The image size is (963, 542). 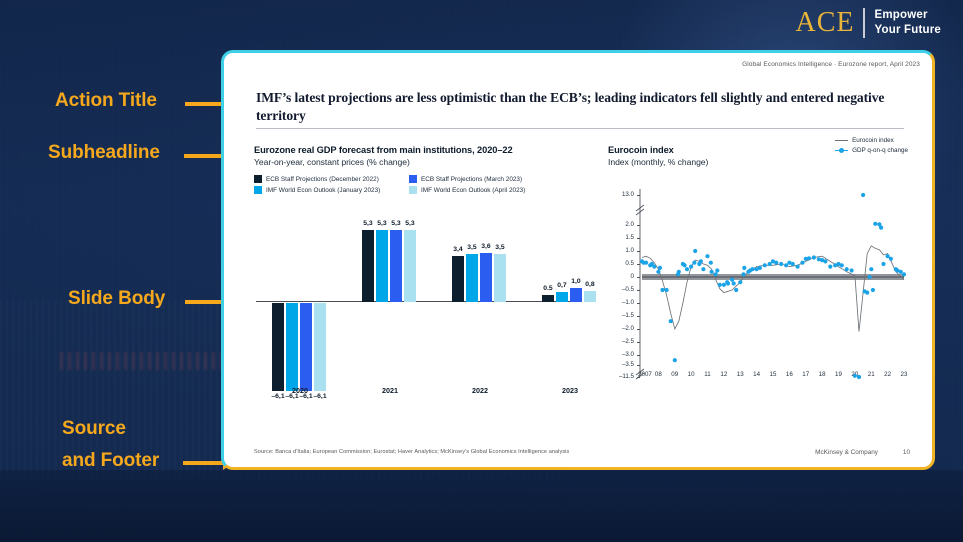 I want to click on annotation-arrow-subheadline, so click(x=209, y=156).